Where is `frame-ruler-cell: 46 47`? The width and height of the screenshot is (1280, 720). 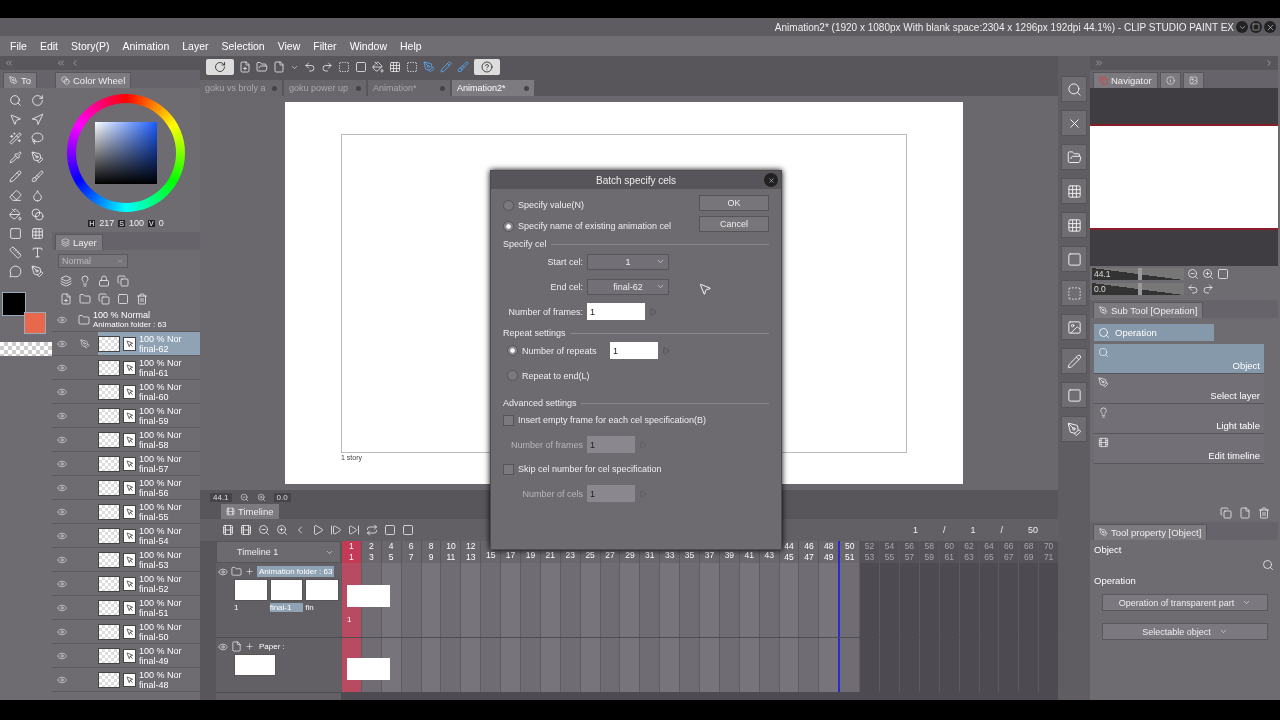 frame-ruler-cell: 46 47 is located at coordinates (808, 552).